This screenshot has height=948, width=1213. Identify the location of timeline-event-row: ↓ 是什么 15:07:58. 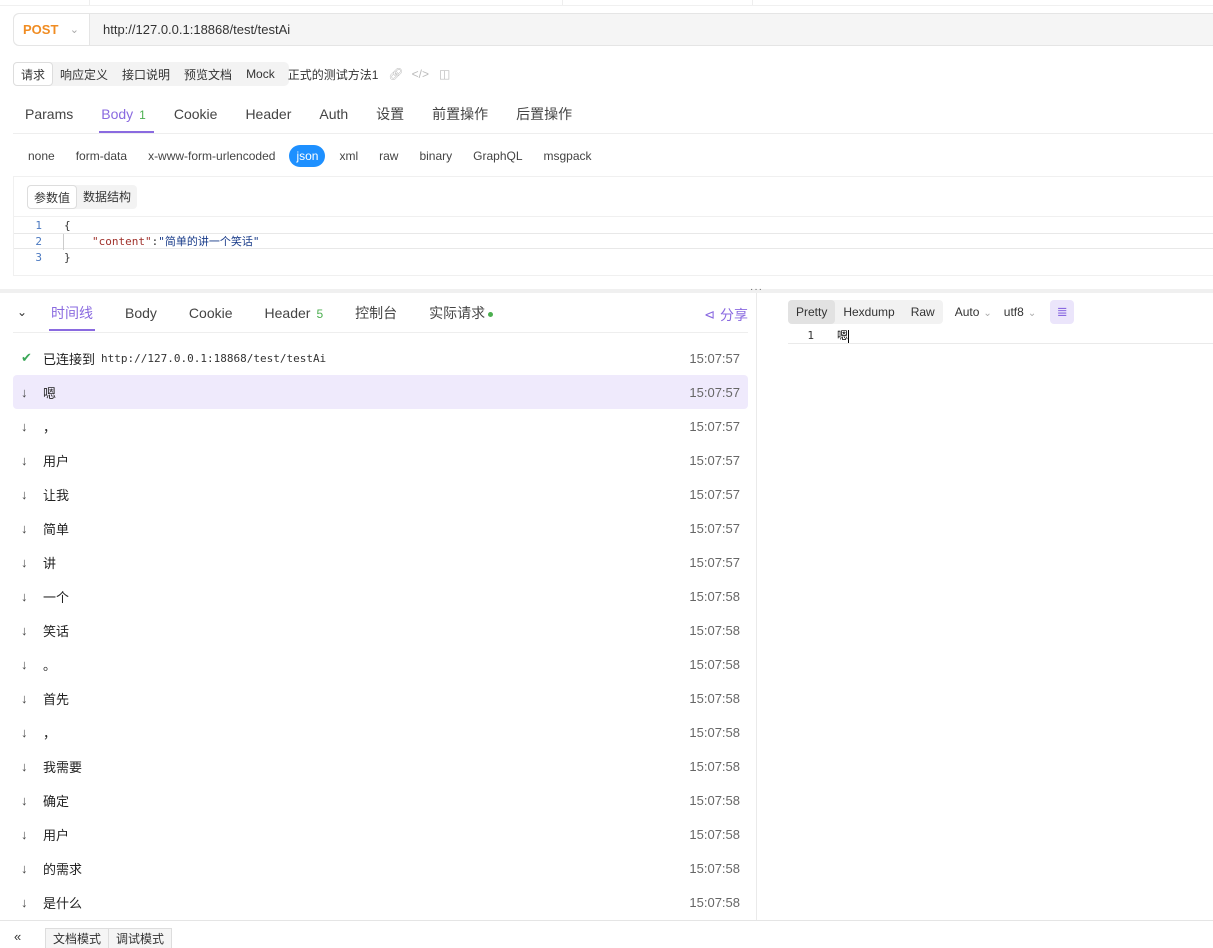
(380, 902).